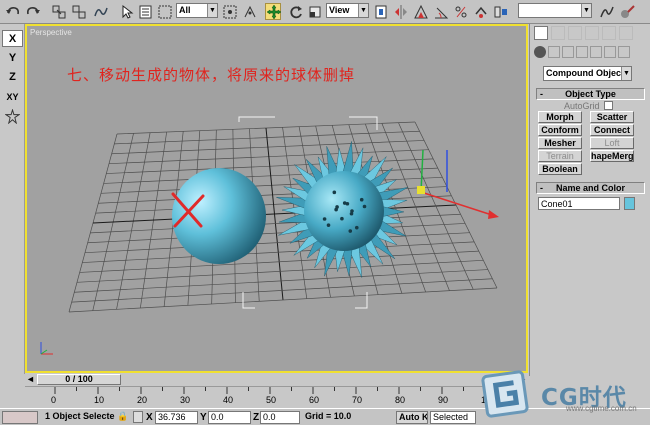  What do you see at coordinates (78, 11) in the screenshot?
I see `unlink-selection-icon` at bounding box center [78, 11].